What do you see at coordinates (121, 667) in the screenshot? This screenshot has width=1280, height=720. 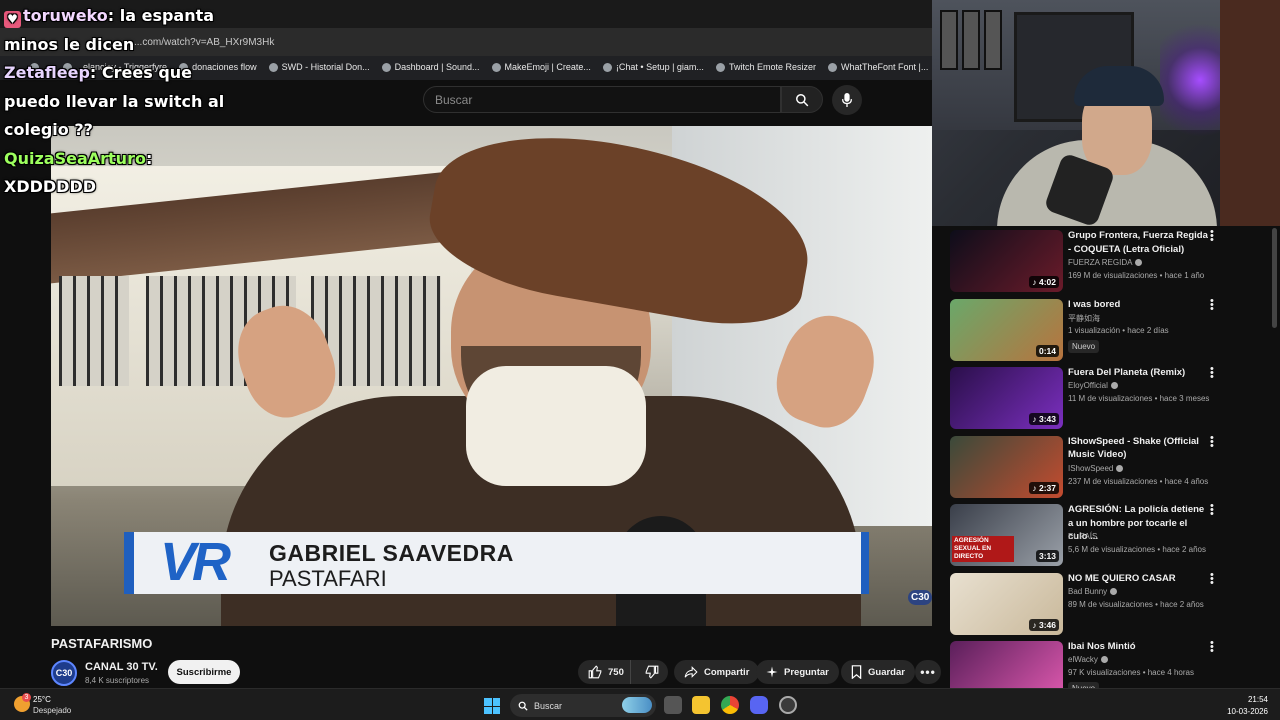 I see `channel-name: CANAL 30 TV.` at bounding box center [121, 667].